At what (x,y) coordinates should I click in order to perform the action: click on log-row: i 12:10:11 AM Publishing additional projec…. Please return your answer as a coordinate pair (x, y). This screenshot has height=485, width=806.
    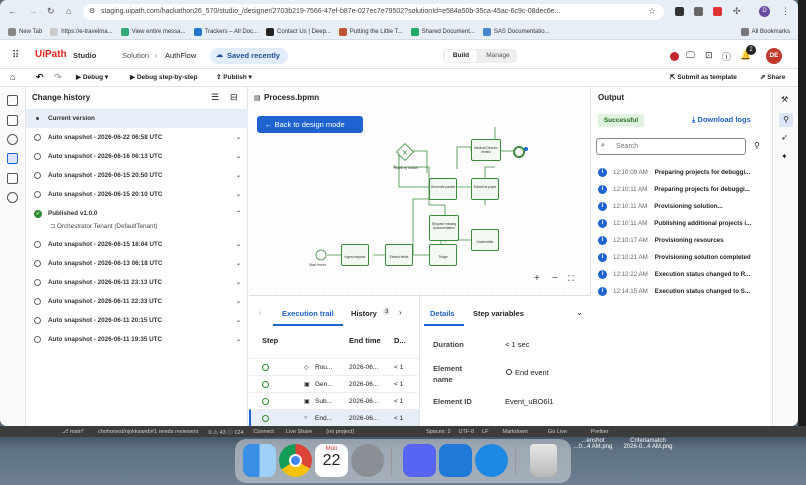
    Looking at the image, I should click on (683, 223).